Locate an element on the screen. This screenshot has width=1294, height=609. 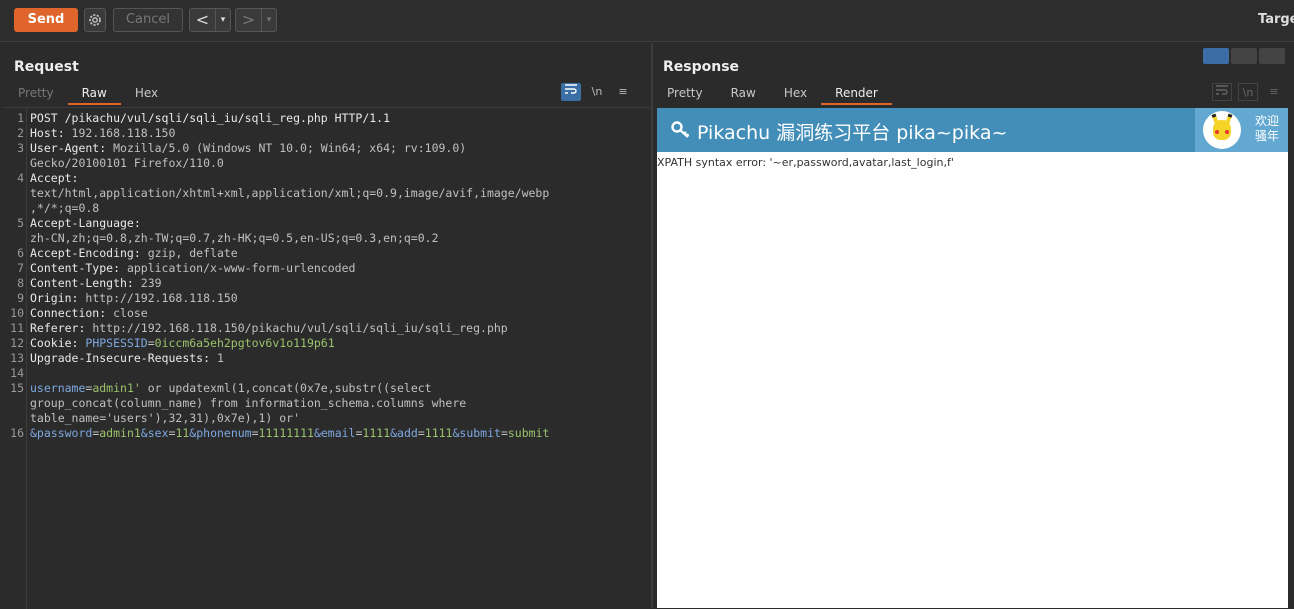
settings-button is located at coordinates (95, 20).